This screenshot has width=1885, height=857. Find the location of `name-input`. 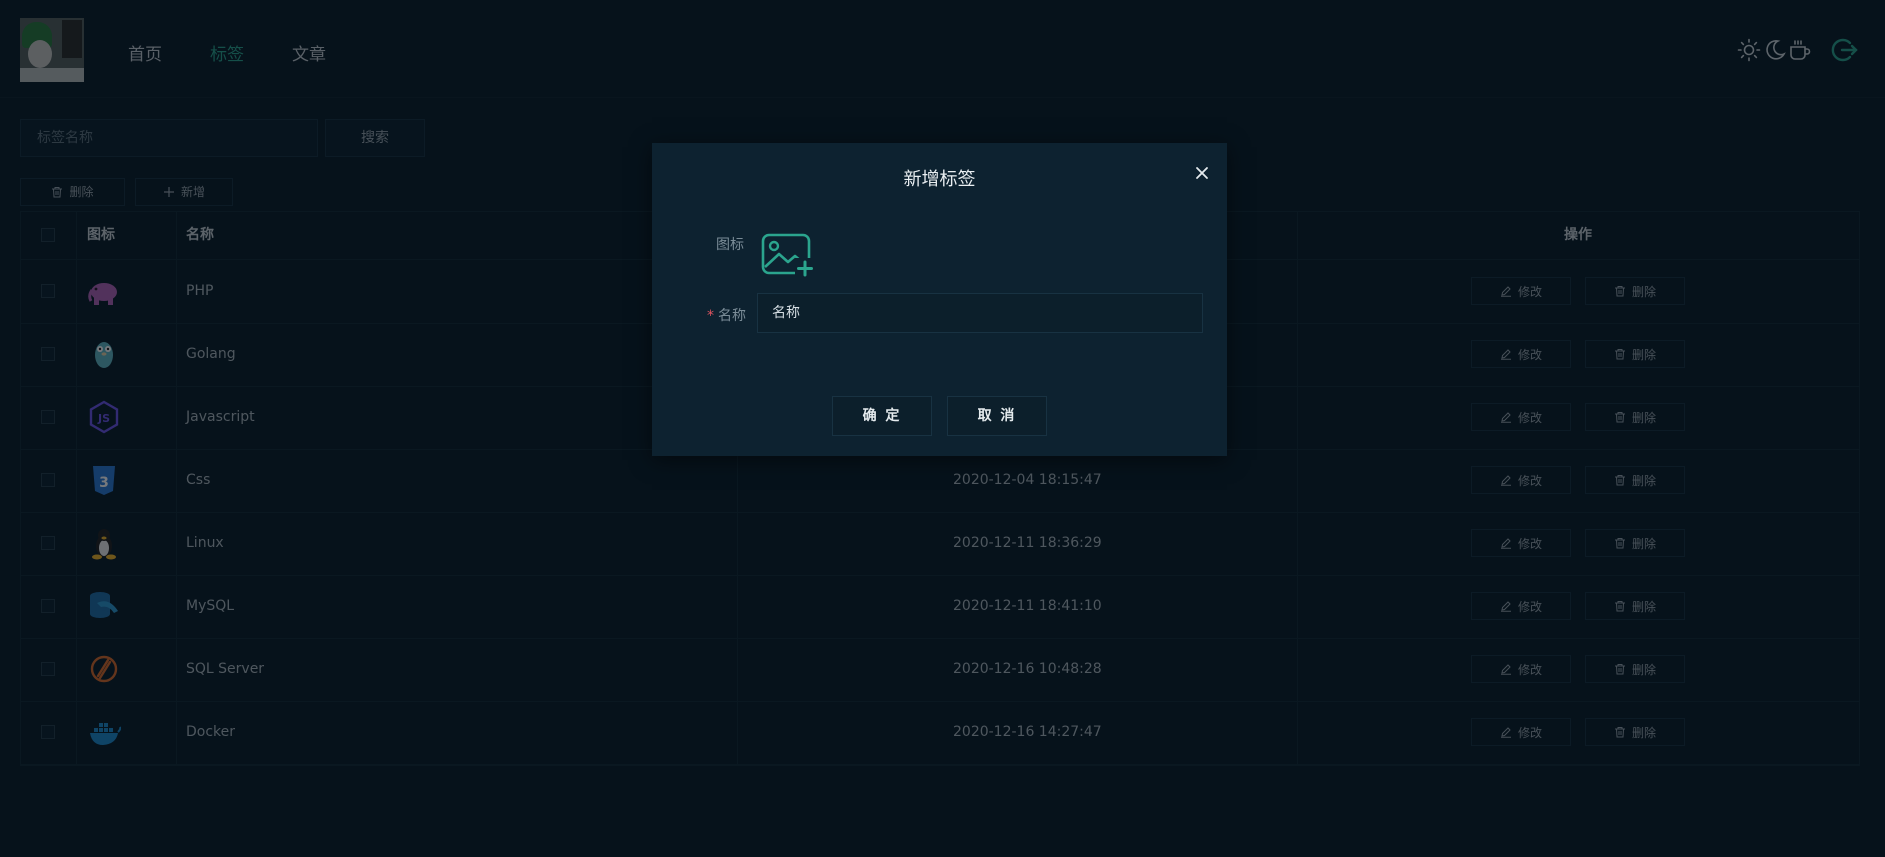

name-input is located at coordinates (980, 313).